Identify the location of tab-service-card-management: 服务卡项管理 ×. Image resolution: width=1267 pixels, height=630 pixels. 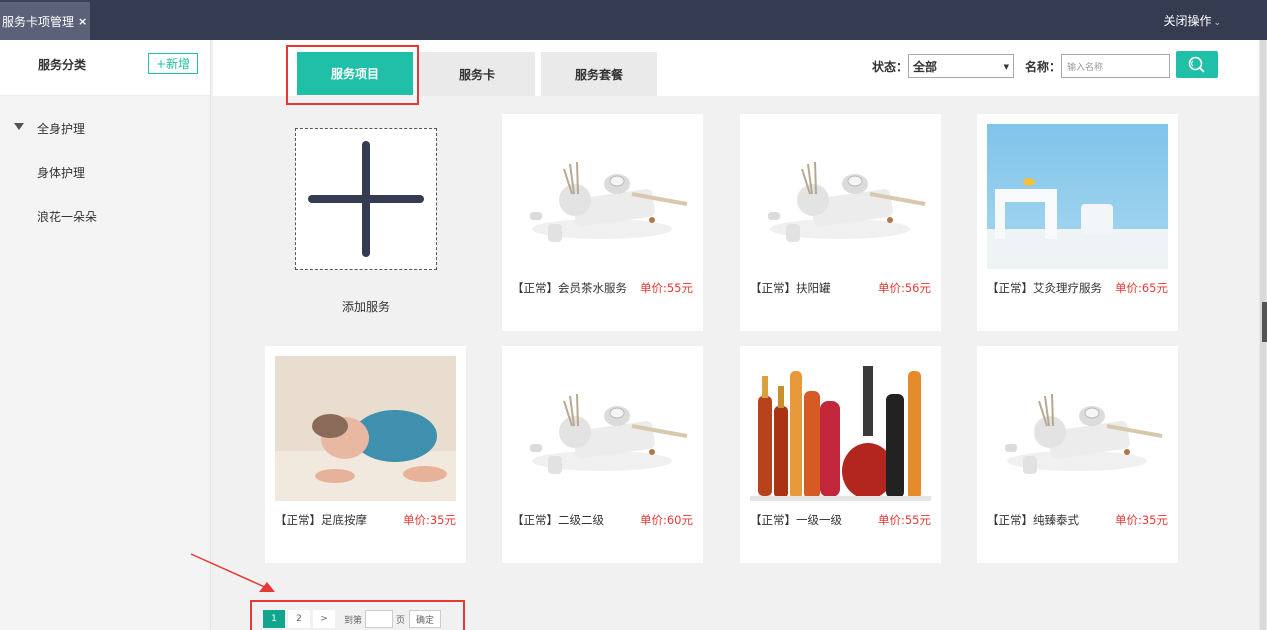
(45, 20).